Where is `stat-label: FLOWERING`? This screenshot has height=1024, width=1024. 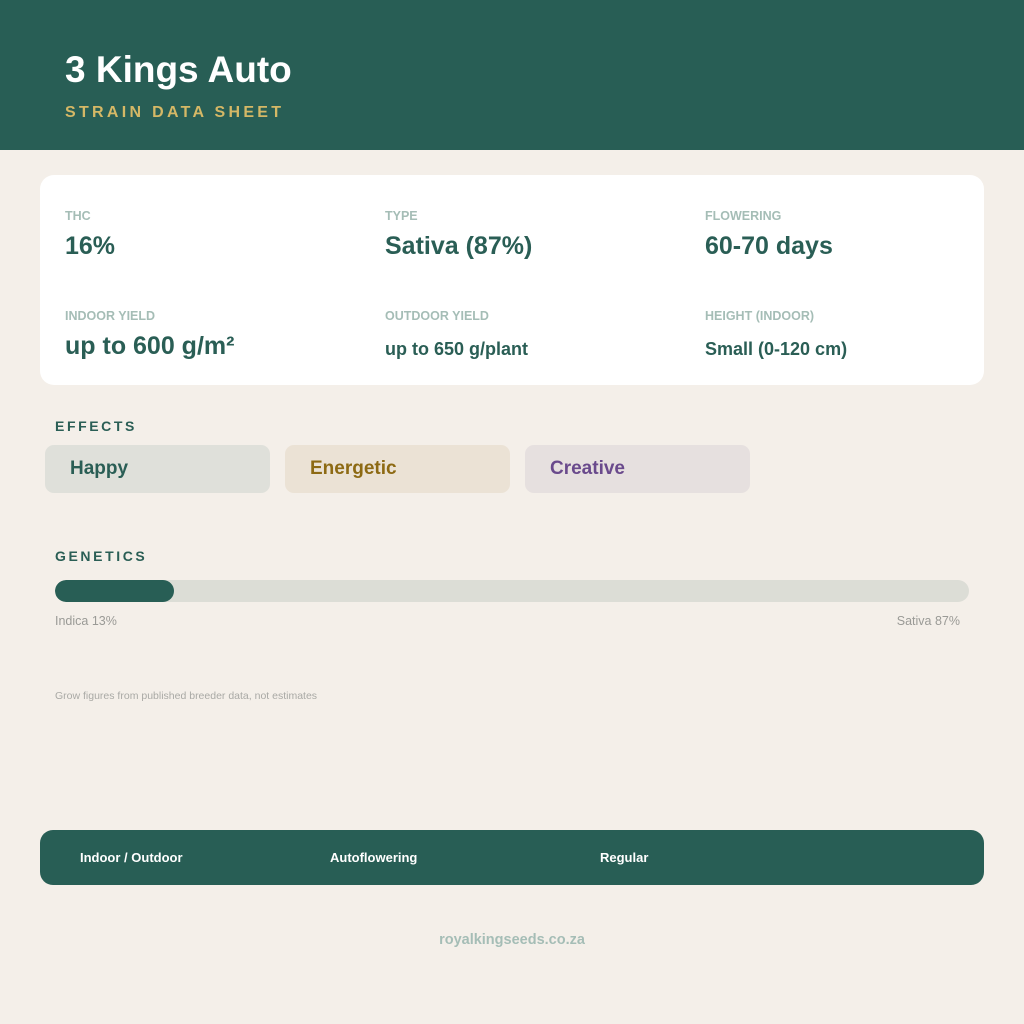
stat-label: FLOWERING is located at coordinates (743, 216).